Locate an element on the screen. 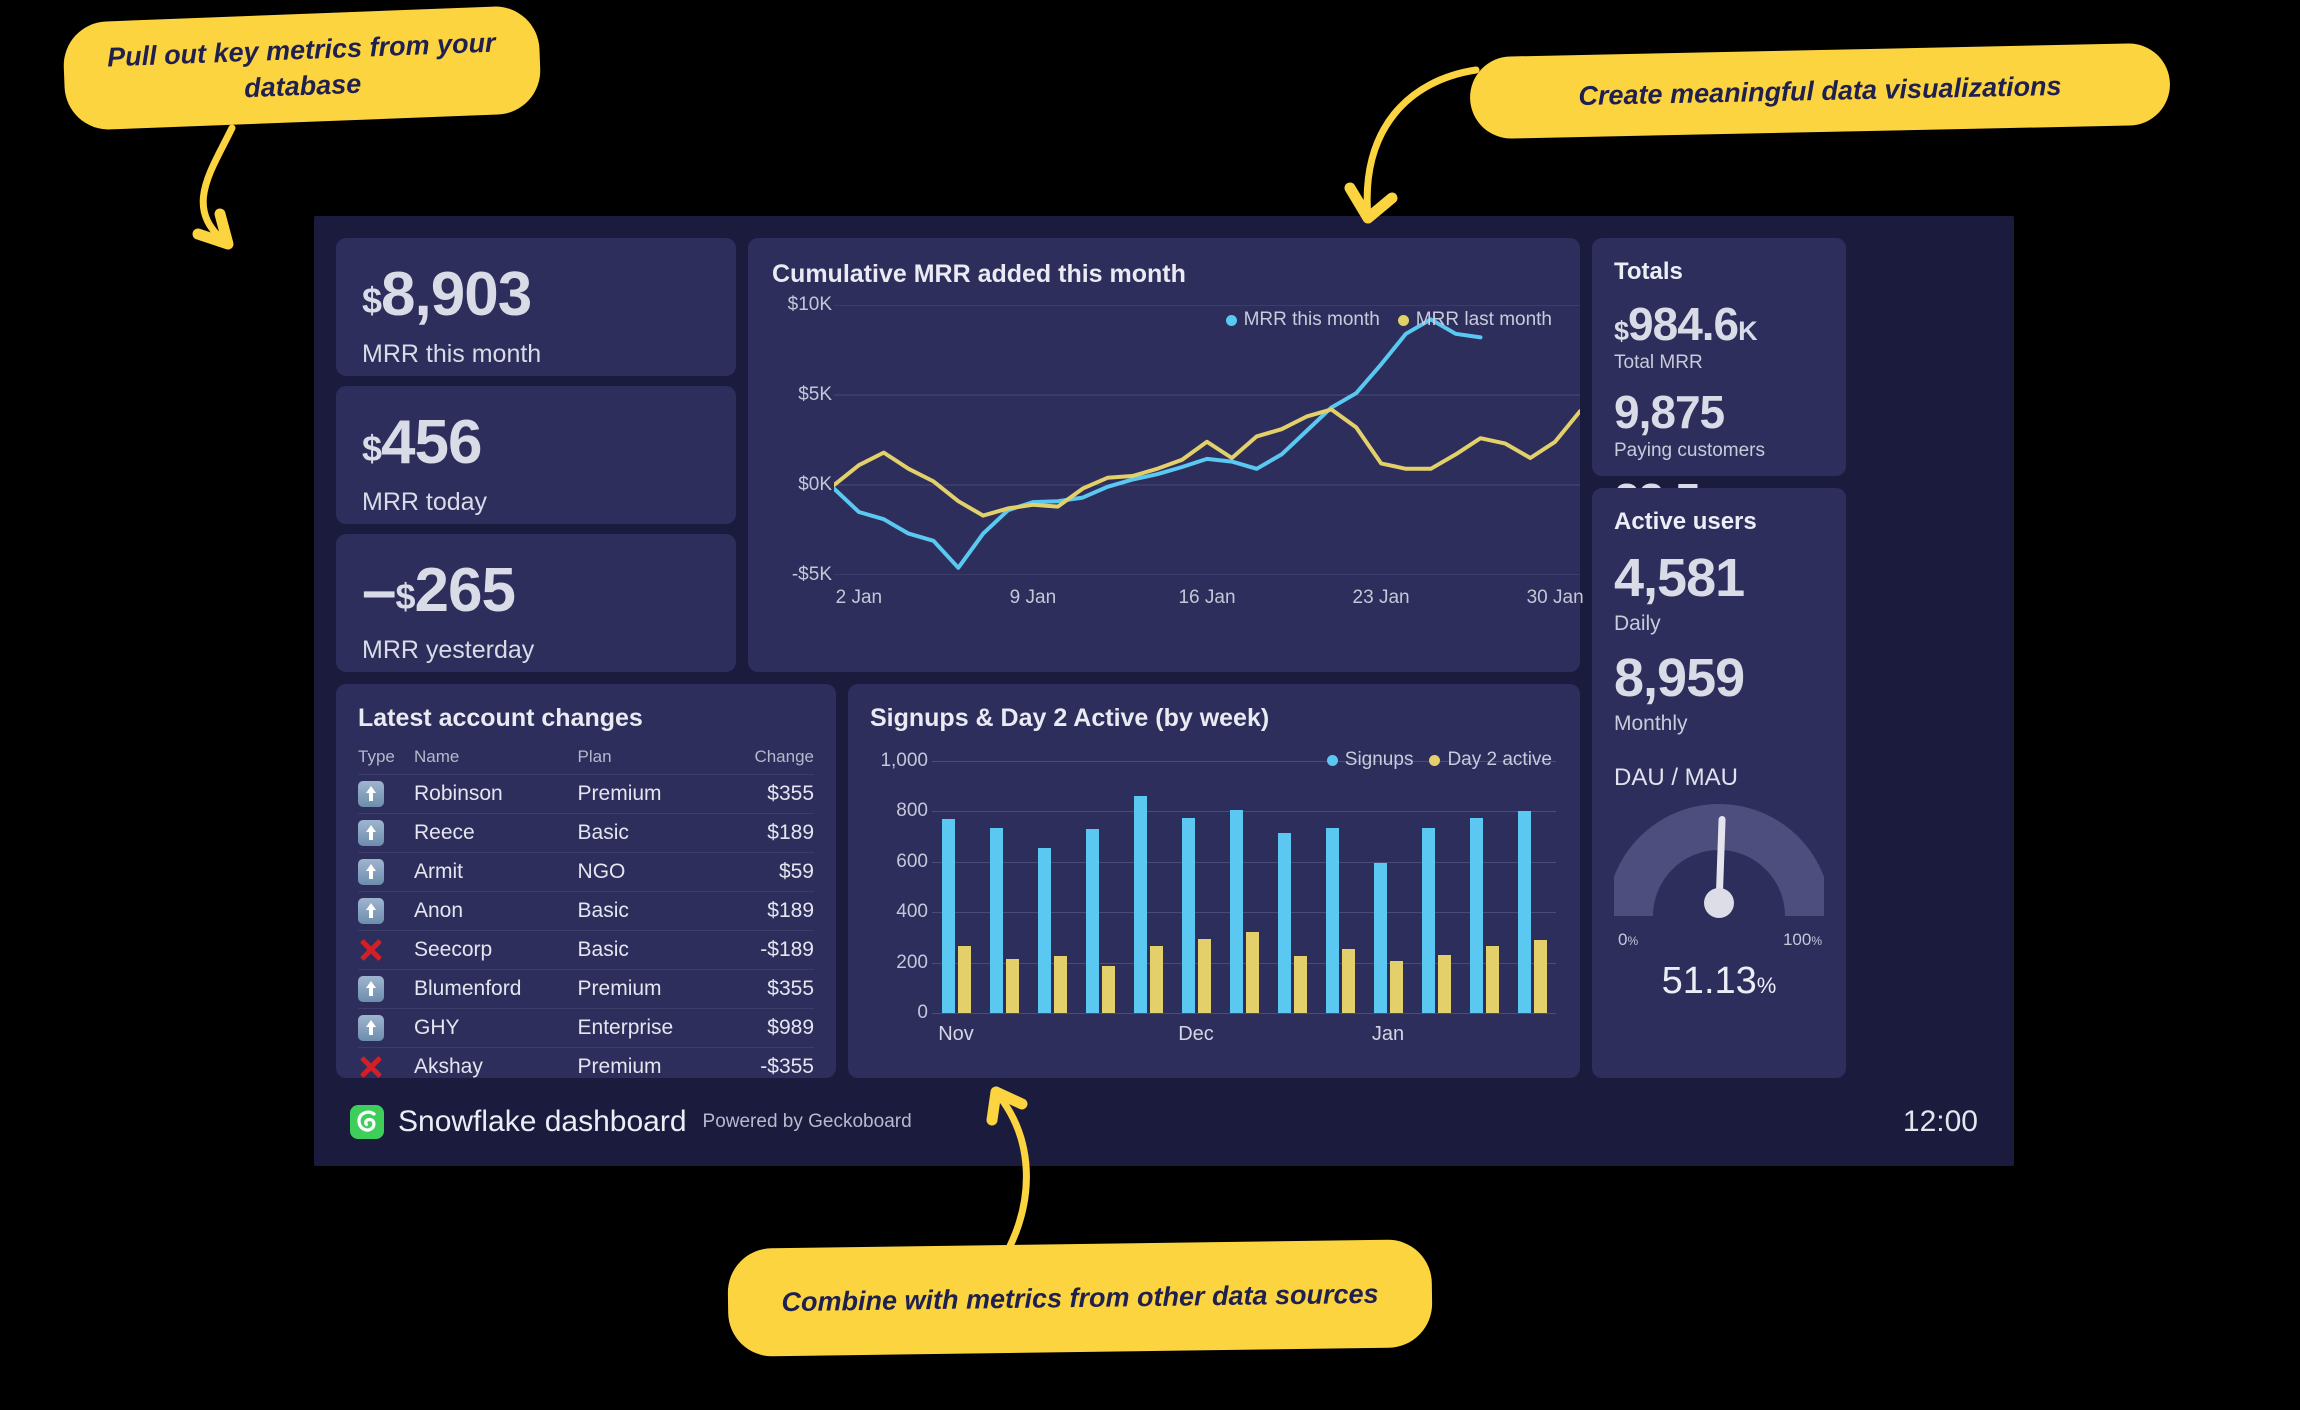  change-amount-cell: $59 is located at coordinates (768, 872).